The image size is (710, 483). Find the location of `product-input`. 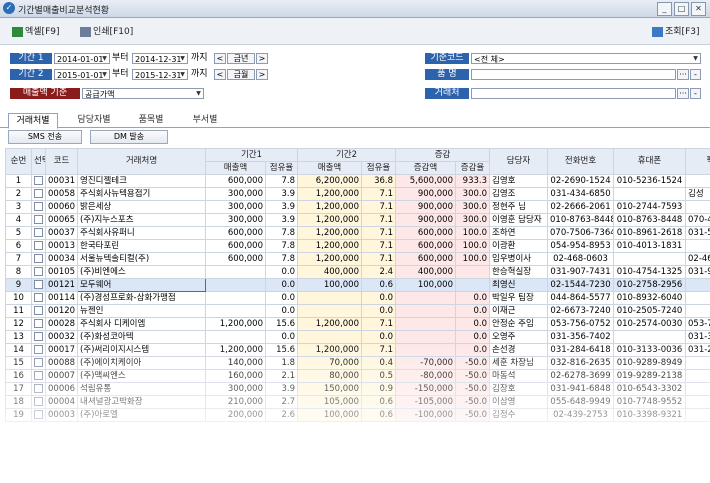

product-input is located at coordinates (573, 74).